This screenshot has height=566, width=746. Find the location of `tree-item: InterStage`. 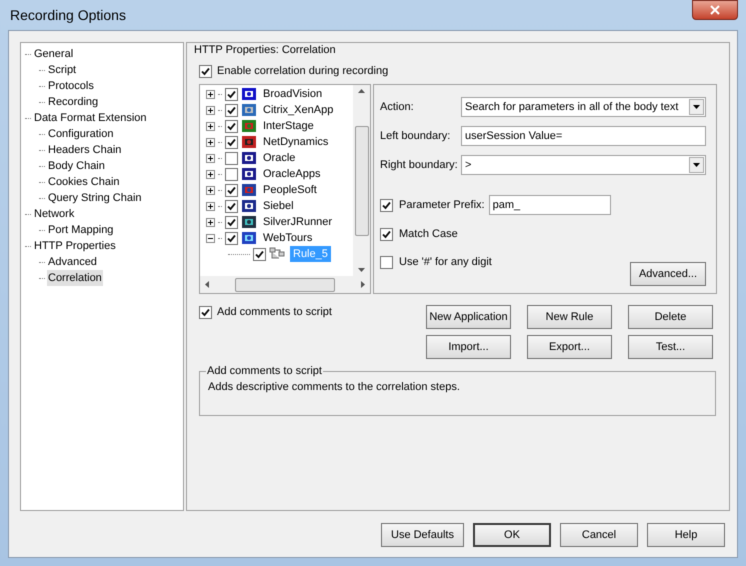

tree-item: InterStage is located at coordinates (288, 126).